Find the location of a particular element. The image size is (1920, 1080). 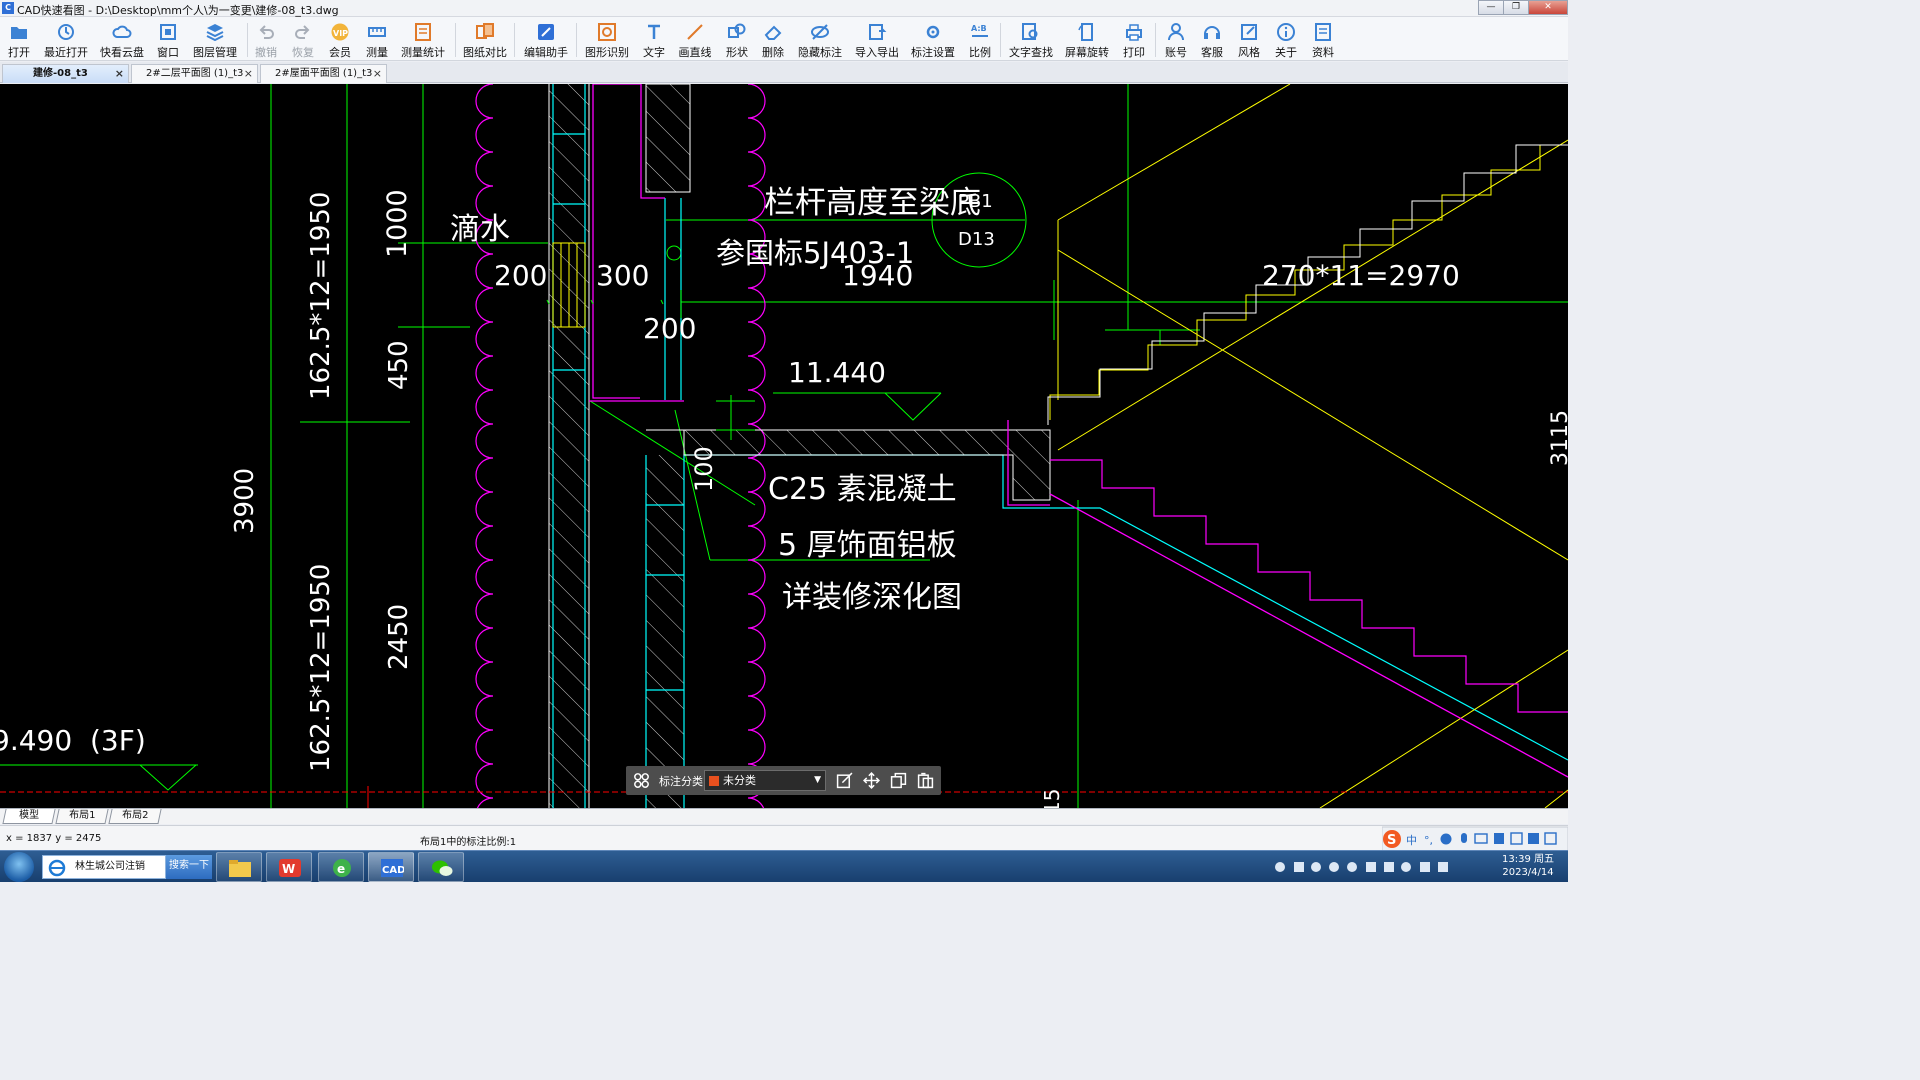

annotation-category-label: 标注分类 is located at coordinates (681, 781).